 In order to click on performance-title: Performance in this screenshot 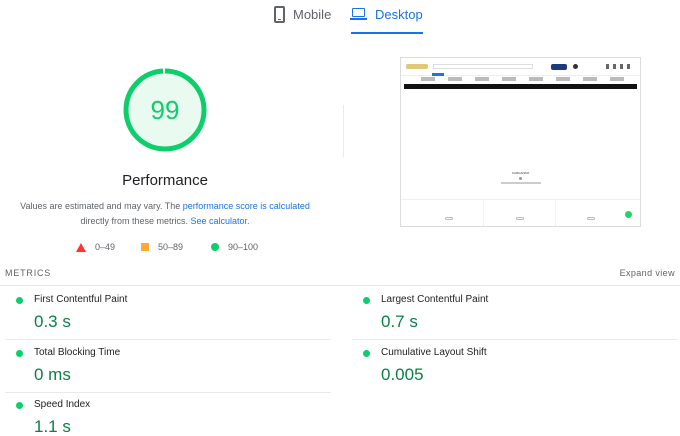, I will do `click(165, 180)`.